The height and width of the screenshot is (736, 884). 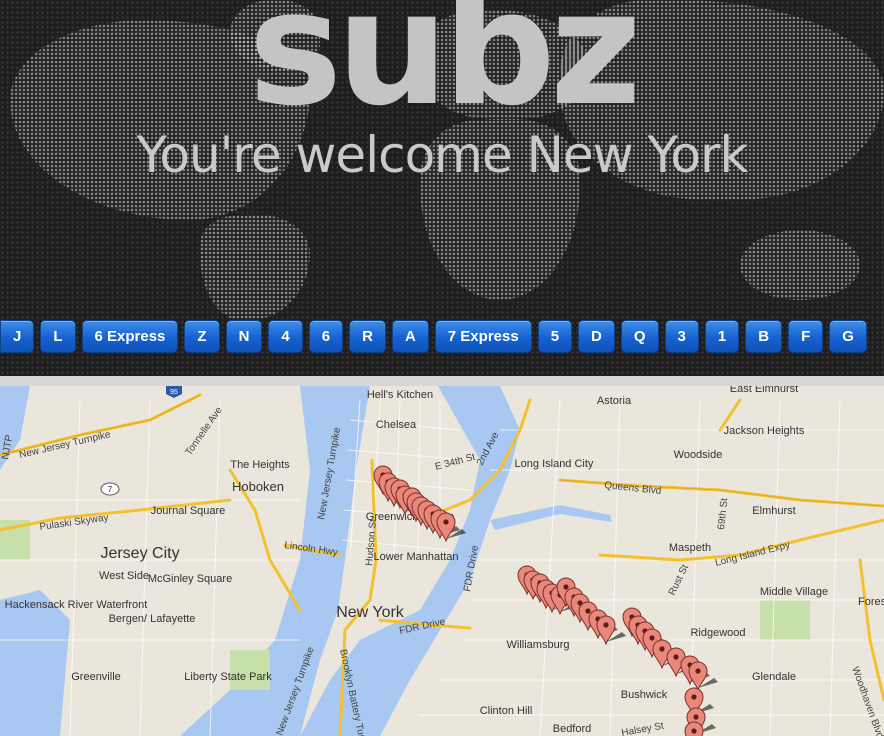 What do you see at coordinates (400, 395) in the screenshot?
I see `label-hells-kitchen: Hell's Kitchen` at bounding box center [400, 395].